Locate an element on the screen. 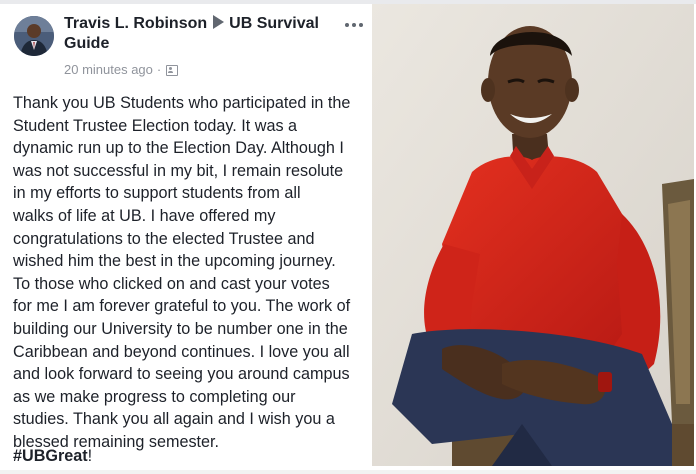  post-author-line: Travis L. Robinson UB Survival Guide is located at coordinates (204, 34).